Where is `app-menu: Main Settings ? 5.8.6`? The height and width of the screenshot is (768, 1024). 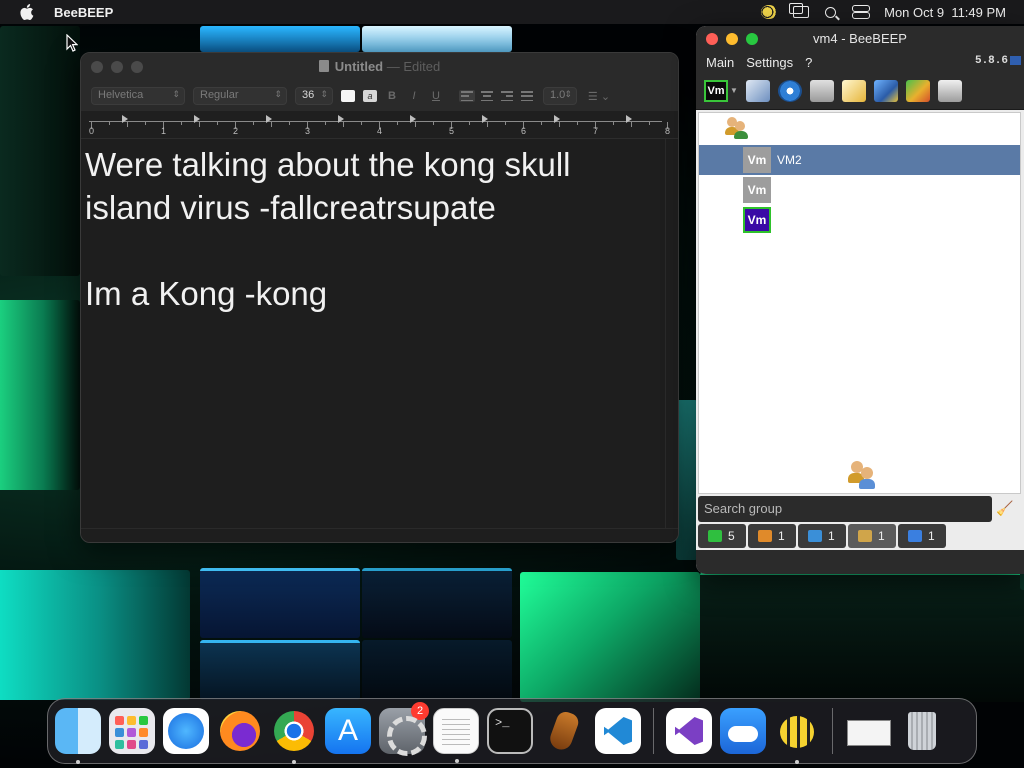
app-menu: Main Settings ? 5.8.6 is located at coordinates (860, 62).